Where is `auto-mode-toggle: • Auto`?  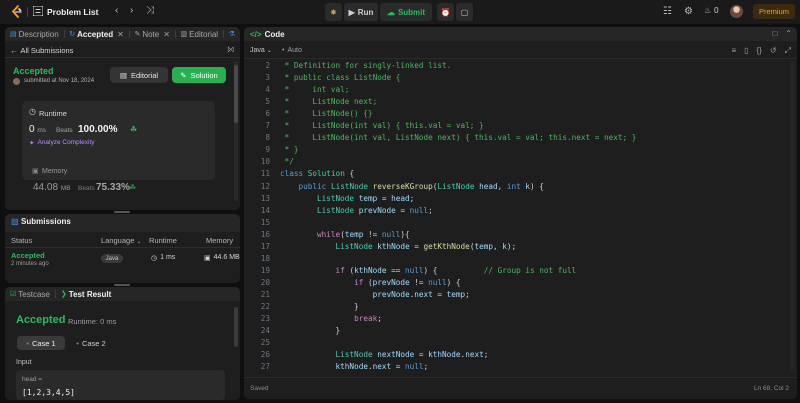
auto-mode-toggle: • Auto is located at coordinates (292, 50).